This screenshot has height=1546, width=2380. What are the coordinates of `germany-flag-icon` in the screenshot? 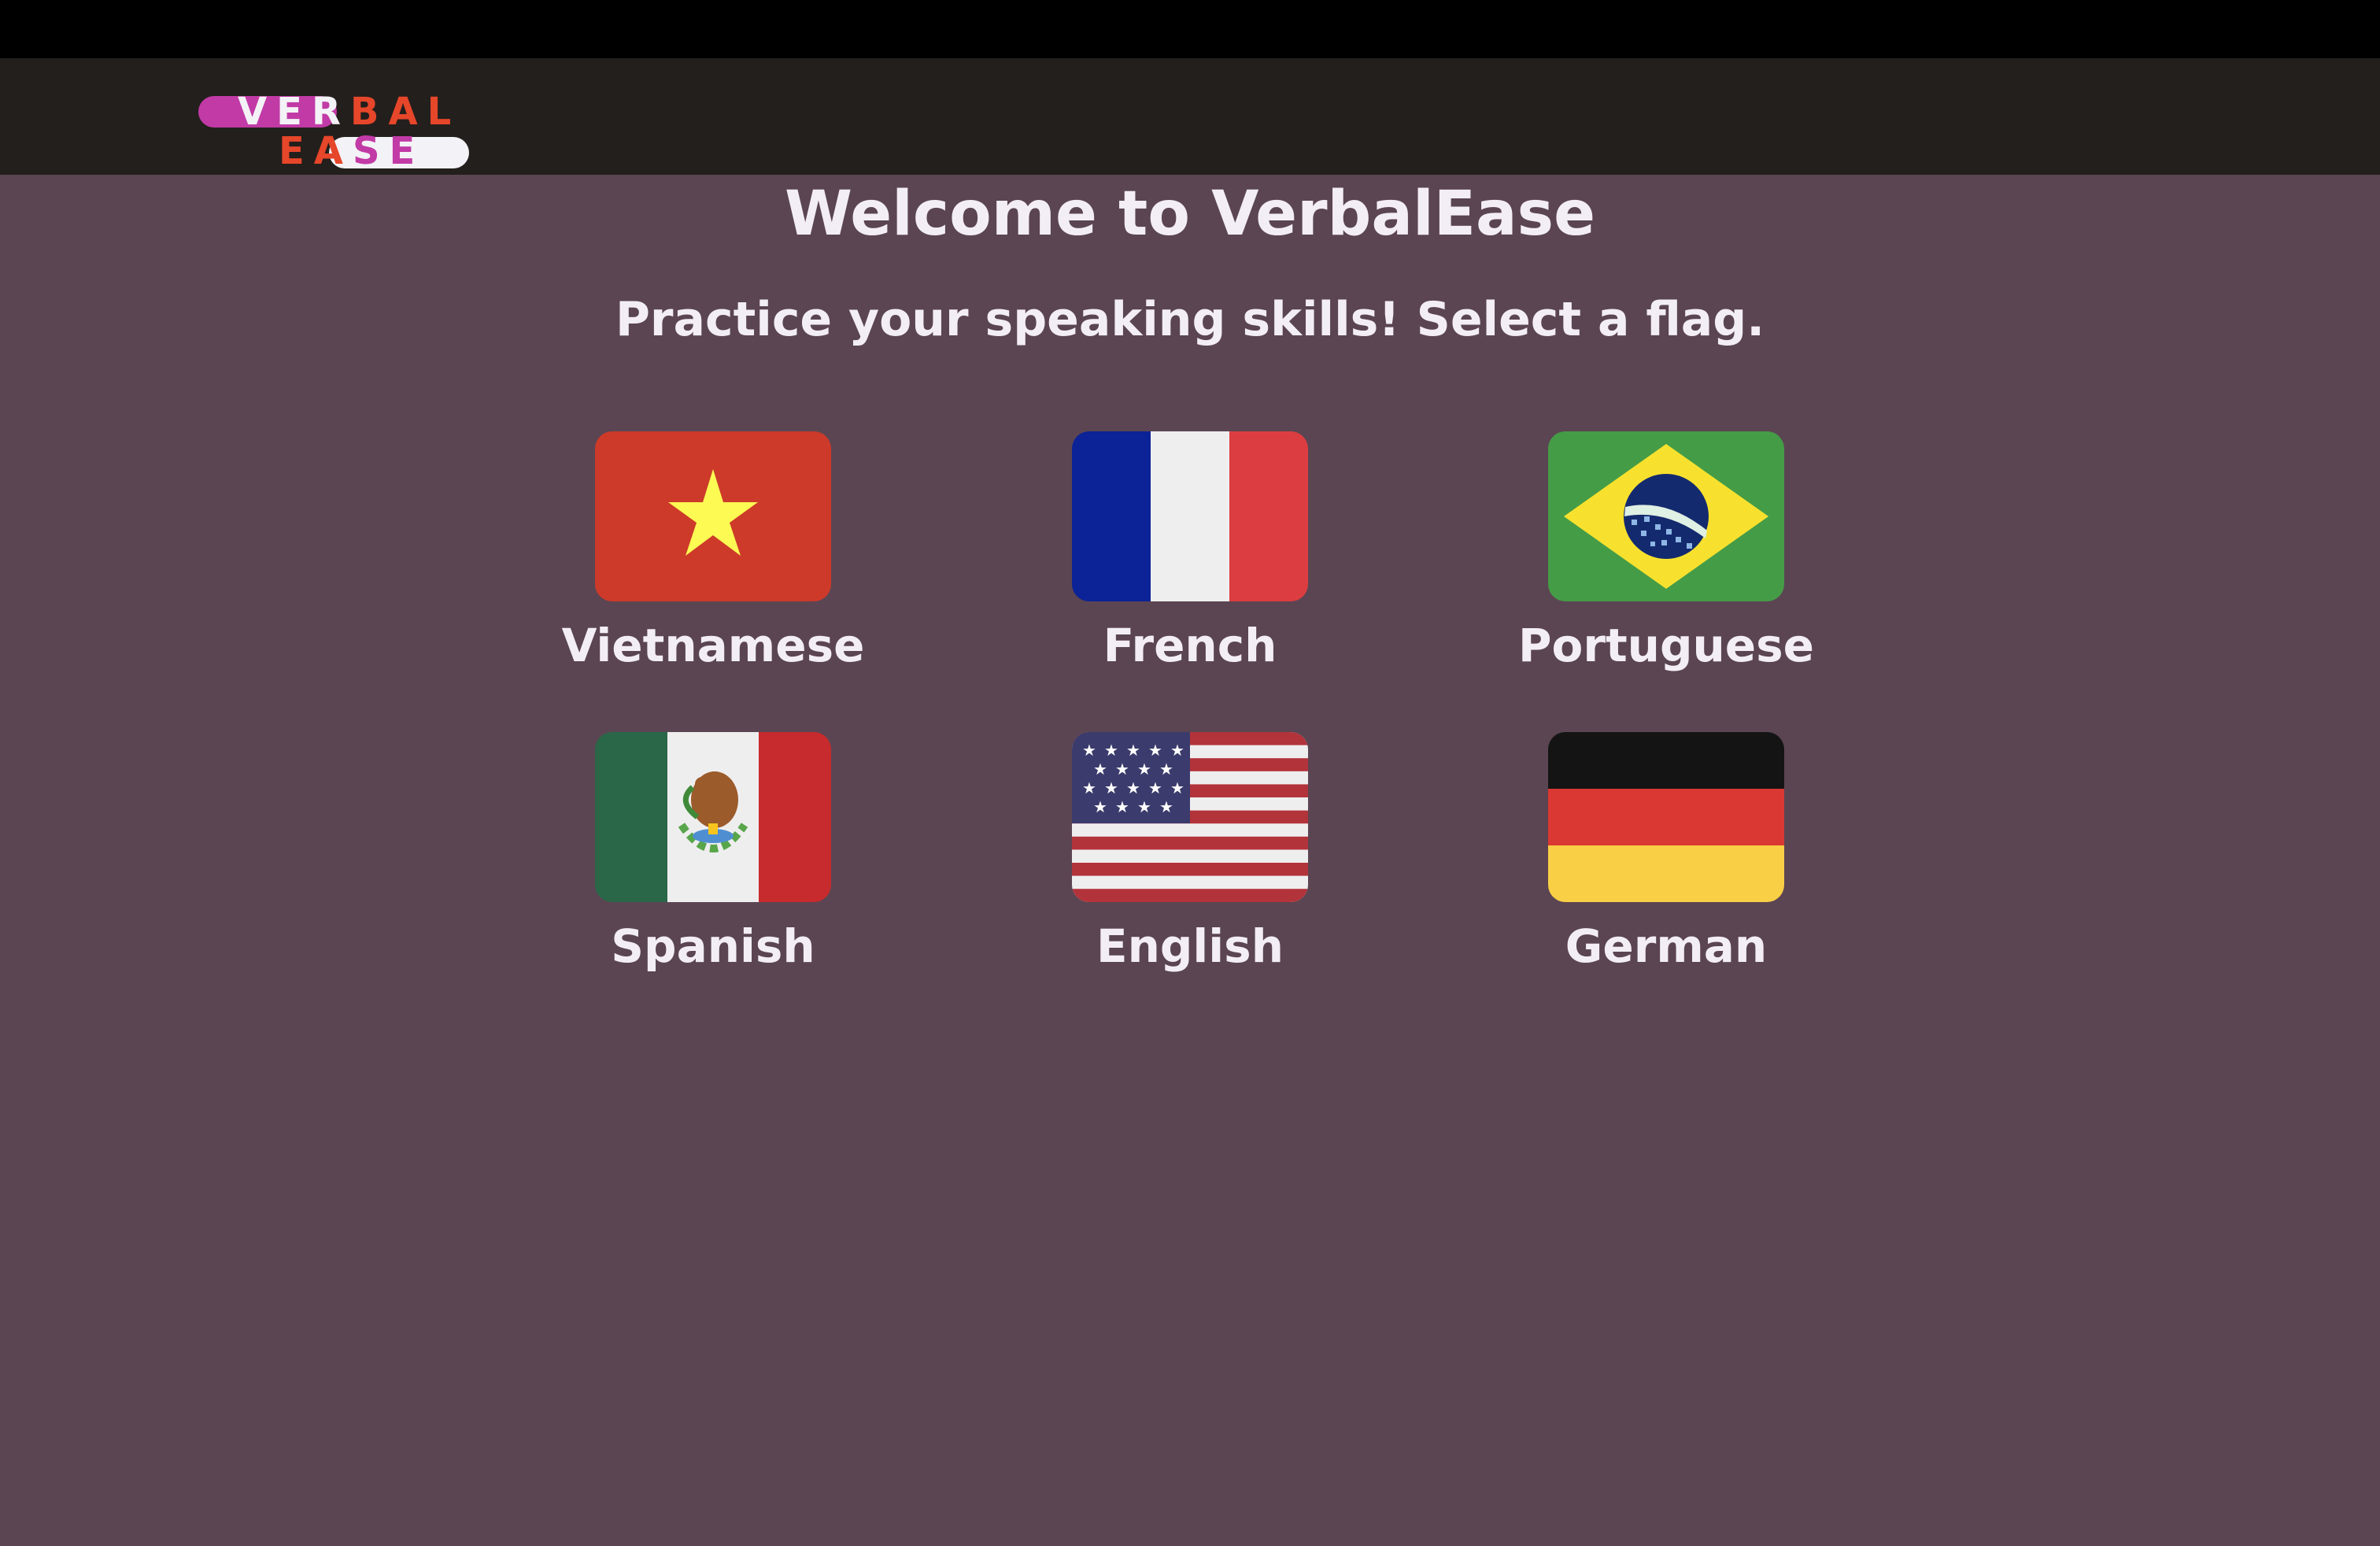 It's located at (1666, 817).